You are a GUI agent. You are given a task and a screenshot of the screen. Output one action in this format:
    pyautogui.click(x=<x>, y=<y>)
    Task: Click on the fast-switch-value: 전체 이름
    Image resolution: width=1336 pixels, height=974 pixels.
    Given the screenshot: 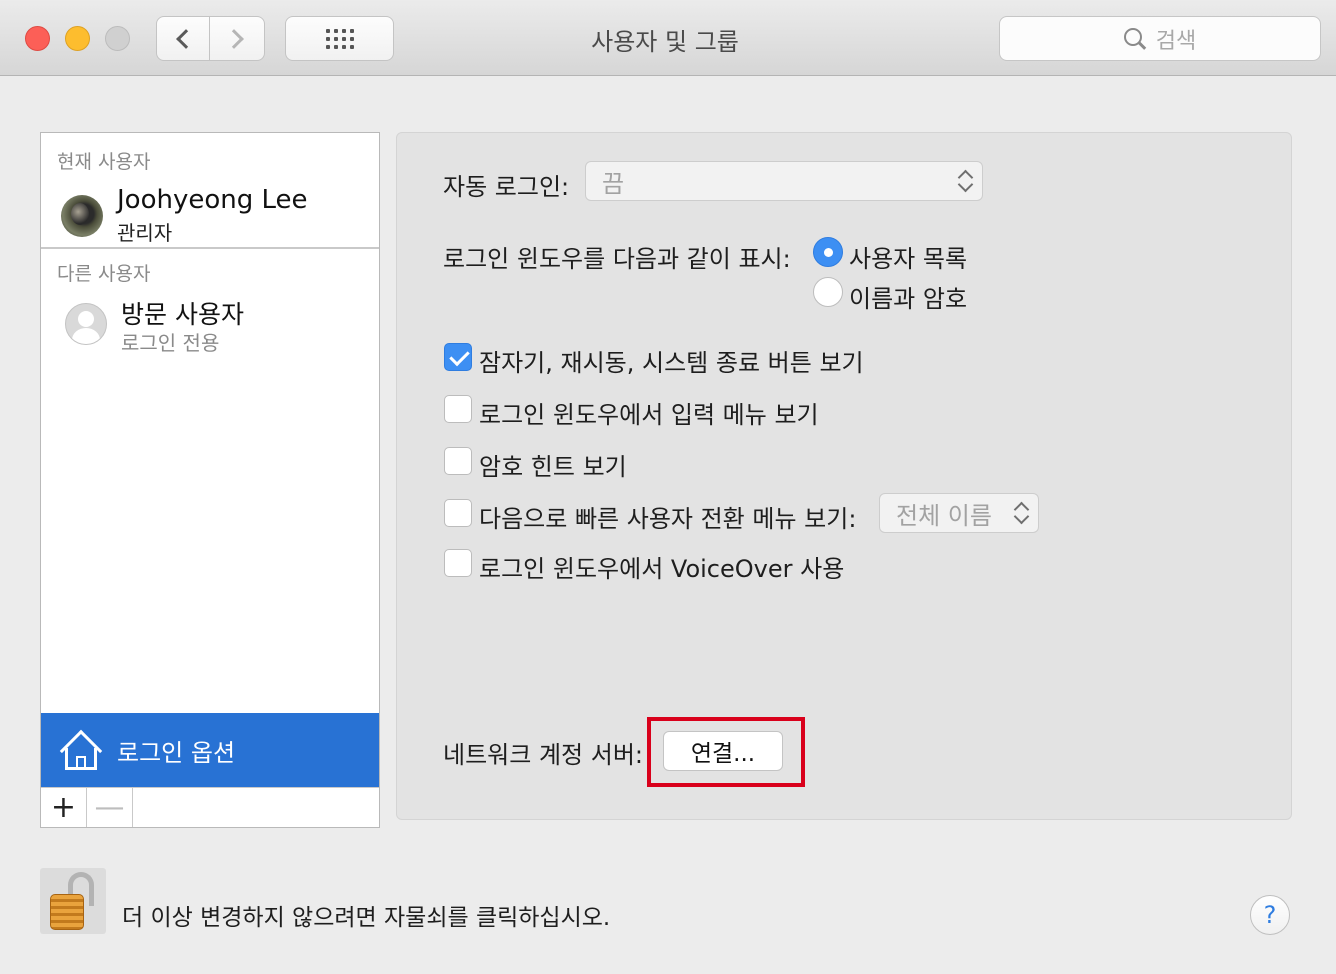 What is the action you would take?
    pyautogui.click(x=944, y=515)
    